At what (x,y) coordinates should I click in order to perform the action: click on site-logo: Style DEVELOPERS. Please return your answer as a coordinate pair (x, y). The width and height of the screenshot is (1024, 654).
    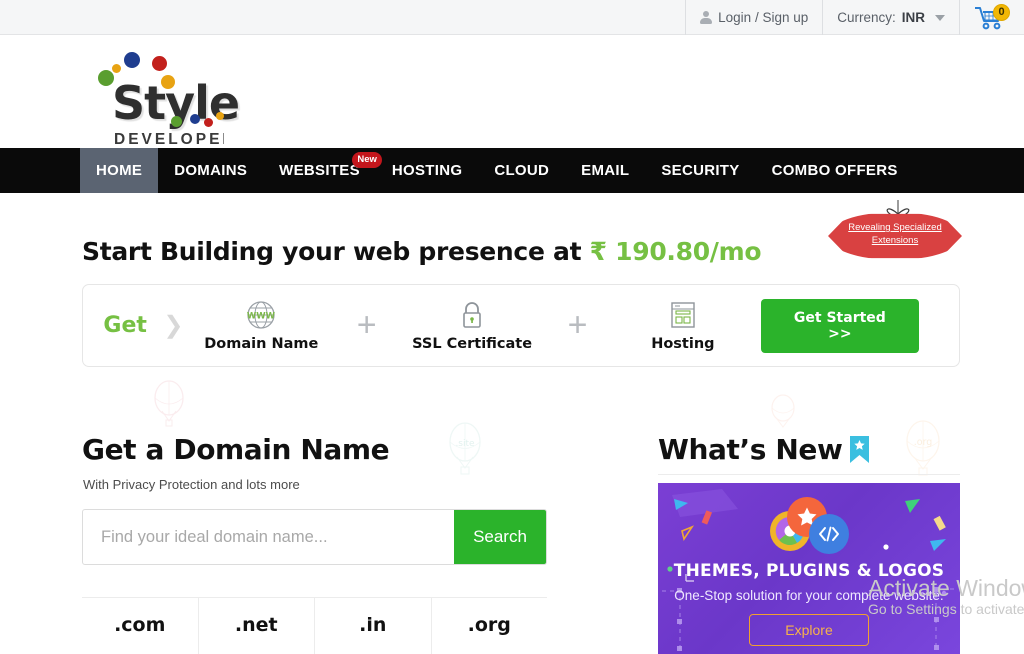
    Looking at the image, I should click on (169, 96).